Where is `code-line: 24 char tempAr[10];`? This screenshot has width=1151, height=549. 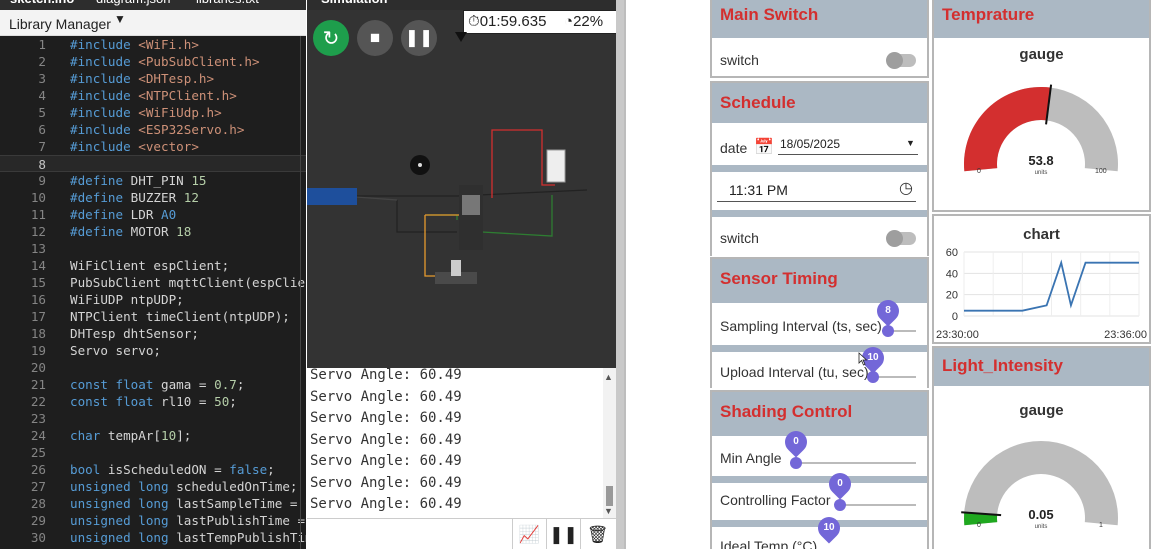
code-line: 24 char tempAr[10]; is located at coordinates (153, 435).